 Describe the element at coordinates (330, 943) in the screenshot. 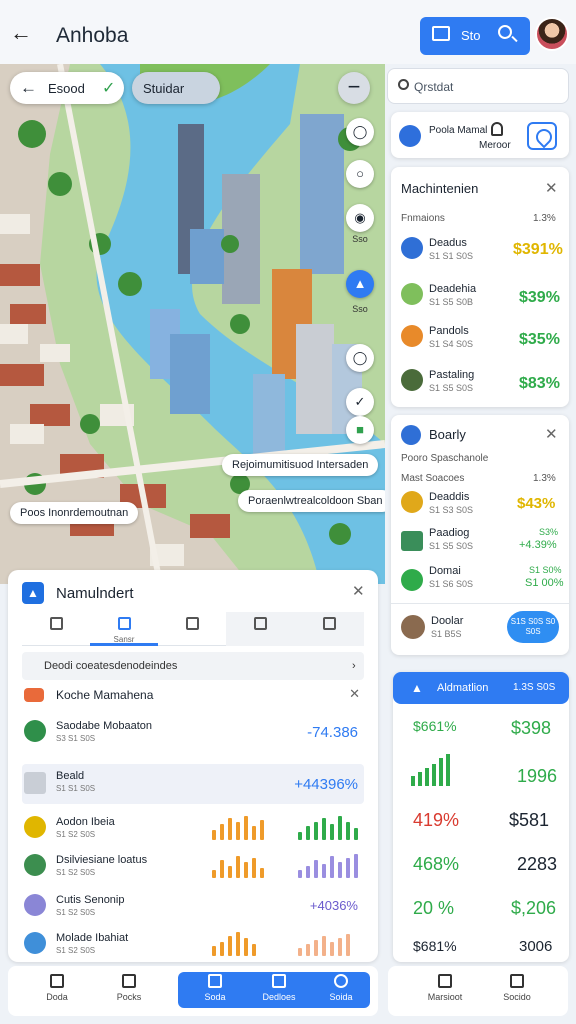

I see `peach-sparkline` at that location.